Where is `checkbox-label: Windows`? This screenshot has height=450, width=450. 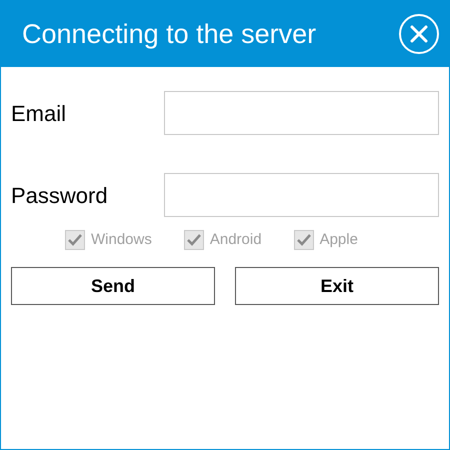
checkbox-label: Windows is located at coordinates (121, 240).